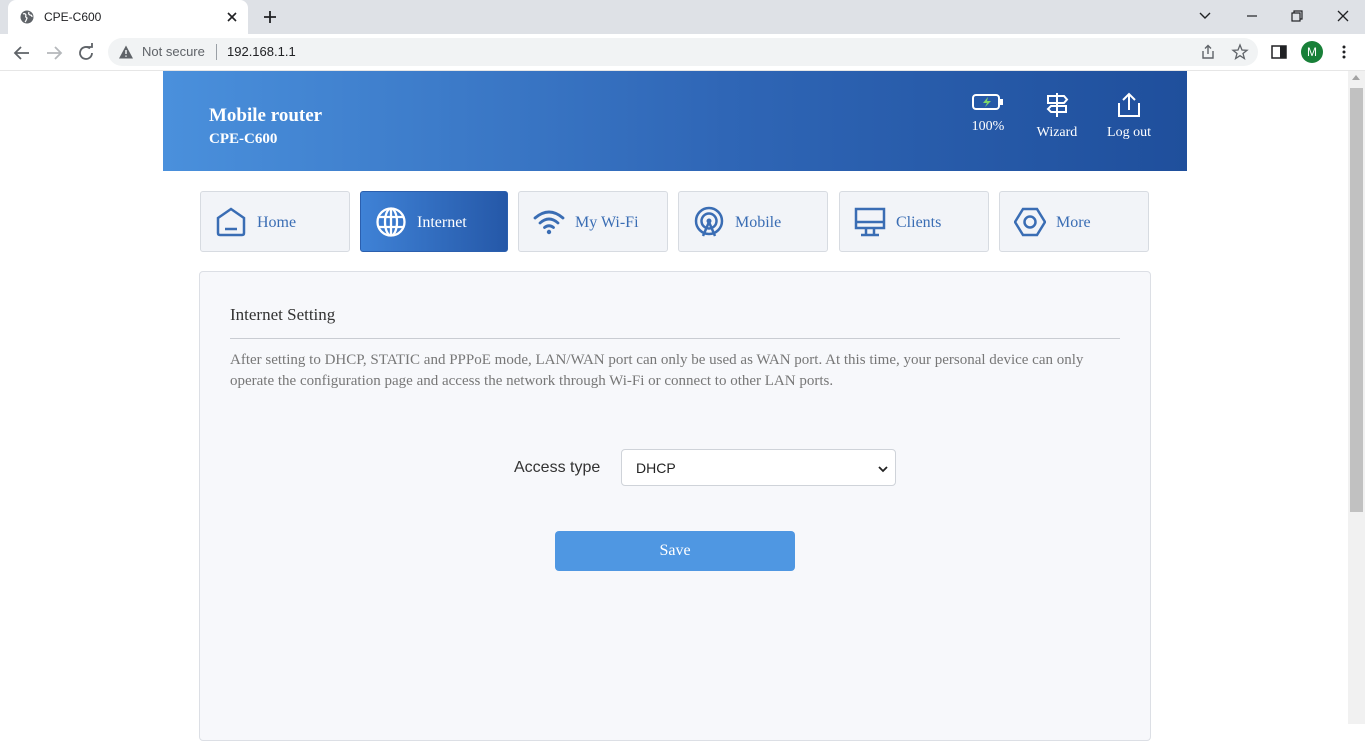 Image resolution: width=1365 pixels, height=741 pixels. Describe the element at coordinates (883, 469) in the screenshot. I see `chevron-down-icon` at that location.